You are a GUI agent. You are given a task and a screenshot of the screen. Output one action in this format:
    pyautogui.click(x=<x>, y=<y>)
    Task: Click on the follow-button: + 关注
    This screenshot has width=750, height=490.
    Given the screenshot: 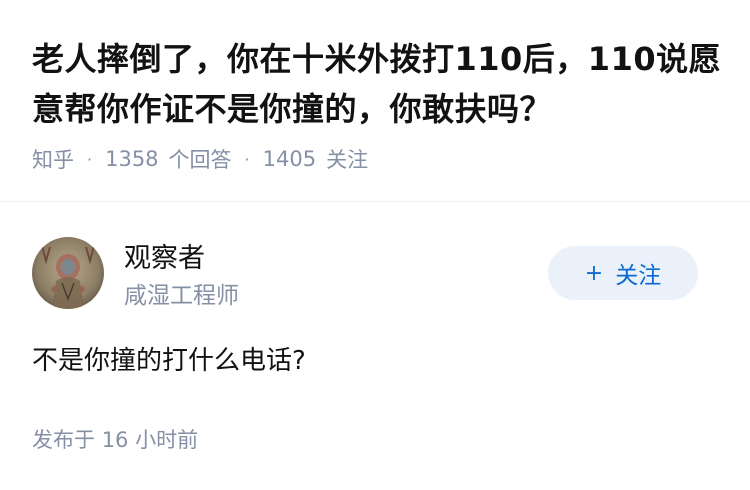 What is the action you would take?
    pyautogui.click(x=623, y=273)
    